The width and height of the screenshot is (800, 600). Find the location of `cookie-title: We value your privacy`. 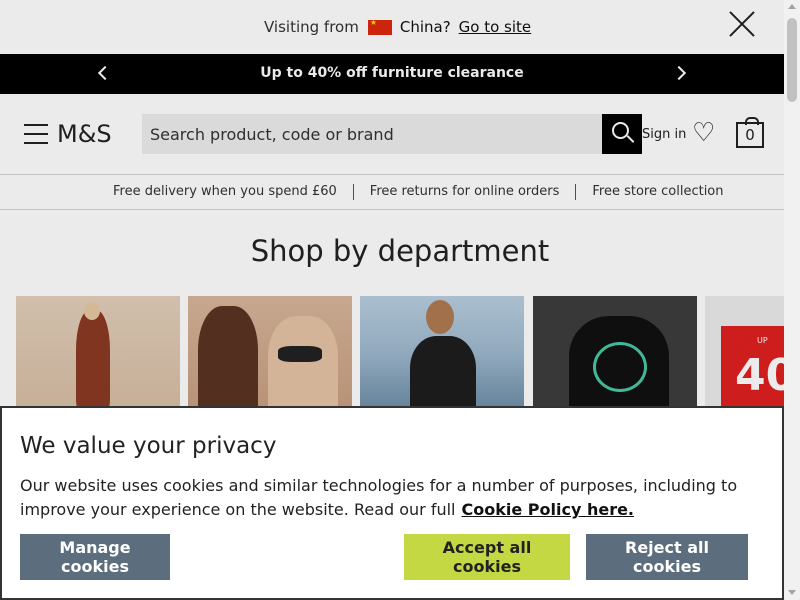

cookie-title: We value your privacy is located at coordinates (148, 446).